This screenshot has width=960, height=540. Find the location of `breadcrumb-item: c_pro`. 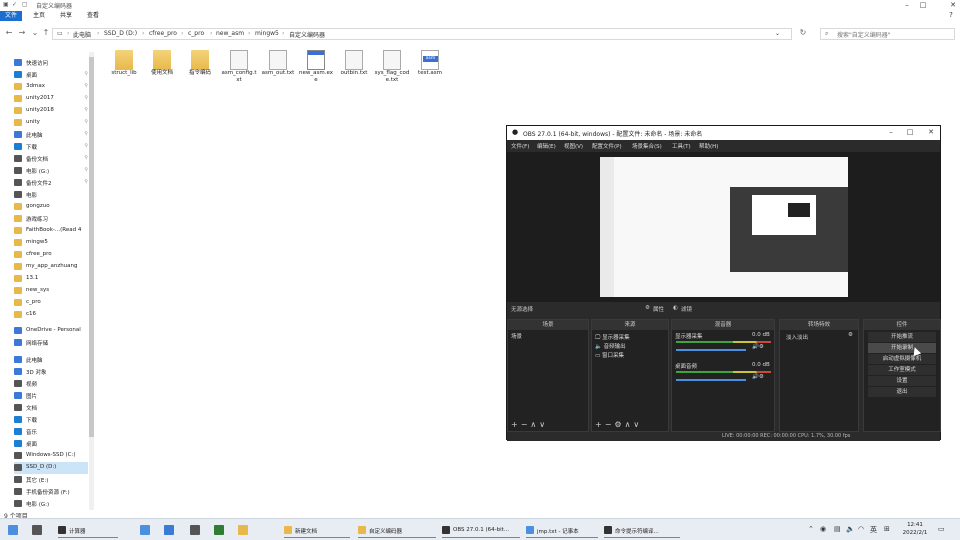

breadcrumb-item: c_pro is located at coordinates (196, 33).